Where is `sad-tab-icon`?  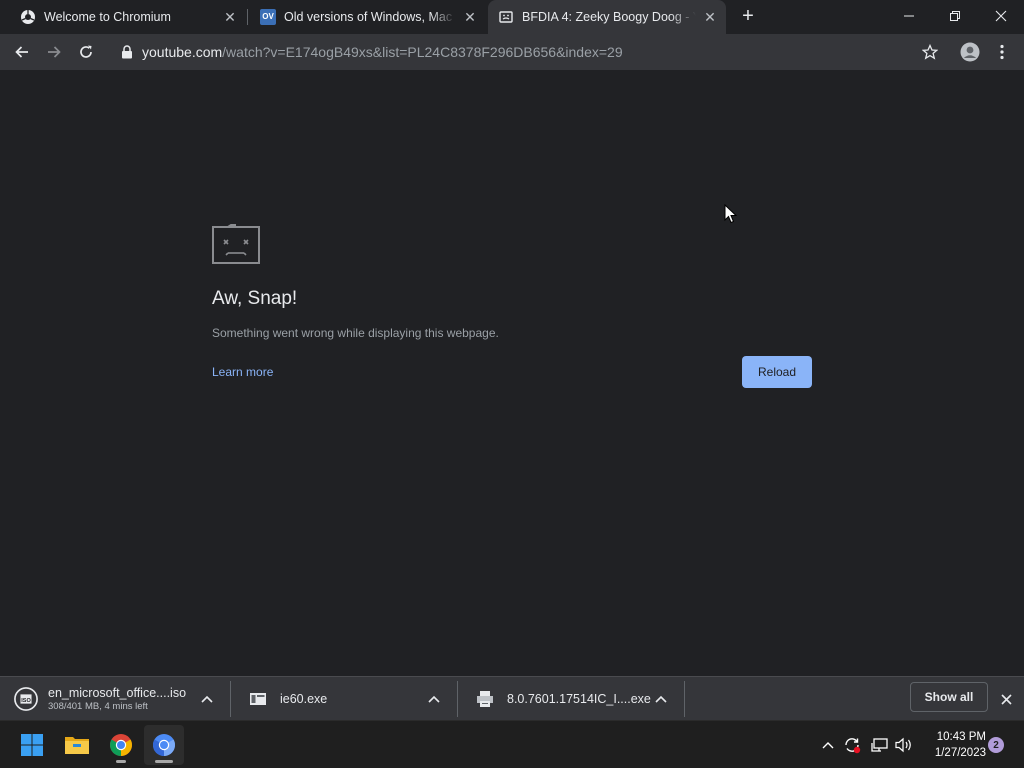
sad-tab-icon is located at coordinates (506, 17).